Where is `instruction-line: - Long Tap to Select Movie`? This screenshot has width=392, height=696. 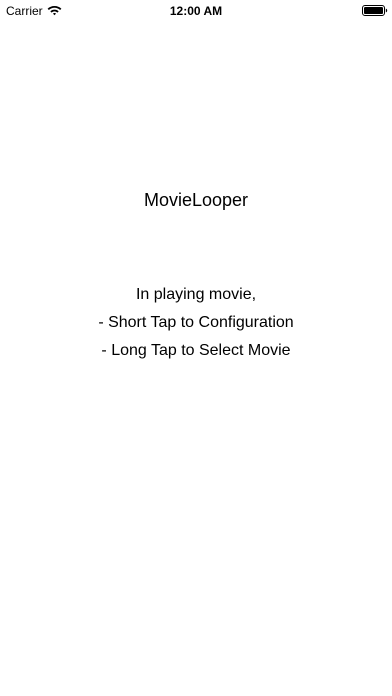 instruction-line: - Long Tap to Select Movie is located at coordinates (196, 350).